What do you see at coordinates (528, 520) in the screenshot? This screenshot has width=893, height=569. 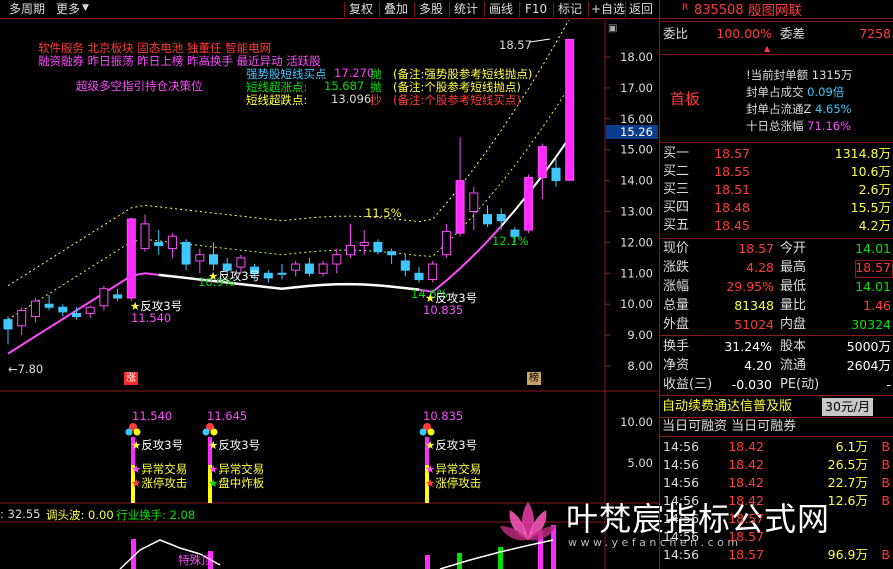 I see `lotus-logo-icon` at bounding box center [528, 520].